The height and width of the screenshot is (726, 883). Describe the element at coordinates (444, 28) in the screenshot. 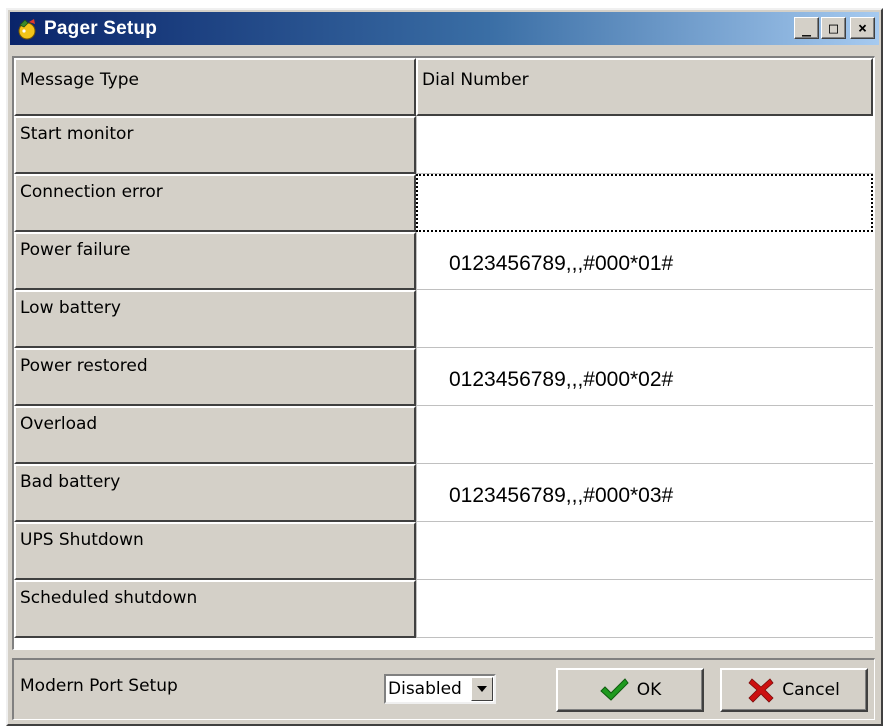

I see `title-bar: Pager Setup _ □ ×` at that location.